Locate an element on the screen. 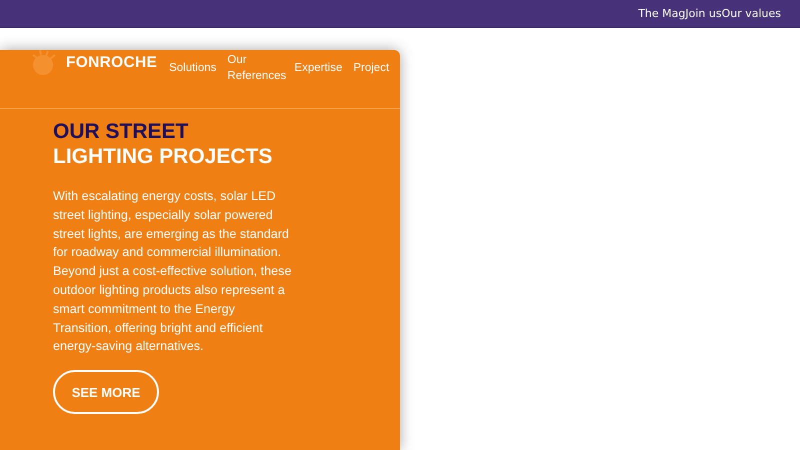 The image size is (800, 450). top-link: The Mag is located at coordinates (662, 13).